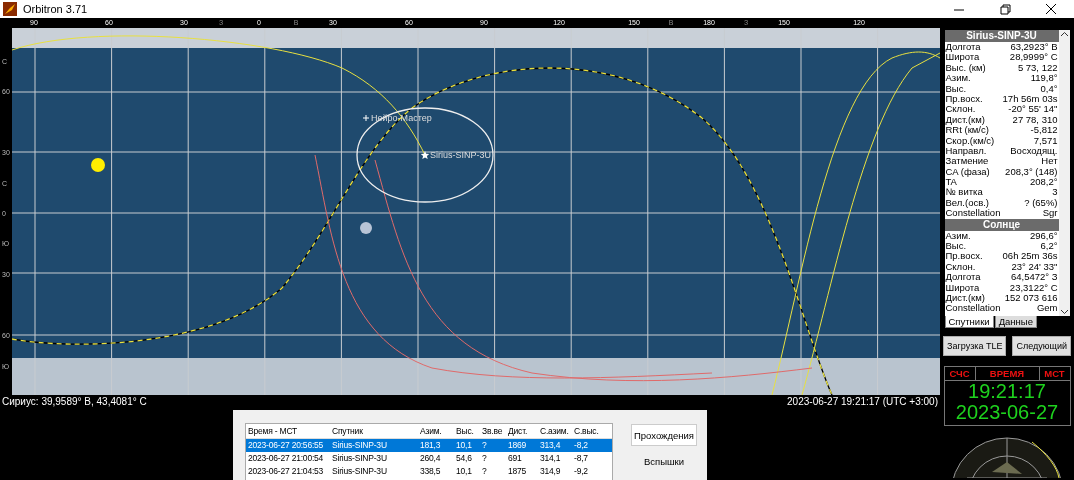 The width and height of the screenshot is (1074, 480). I want to click on column-header: Зв.ве, so click(493, 431).